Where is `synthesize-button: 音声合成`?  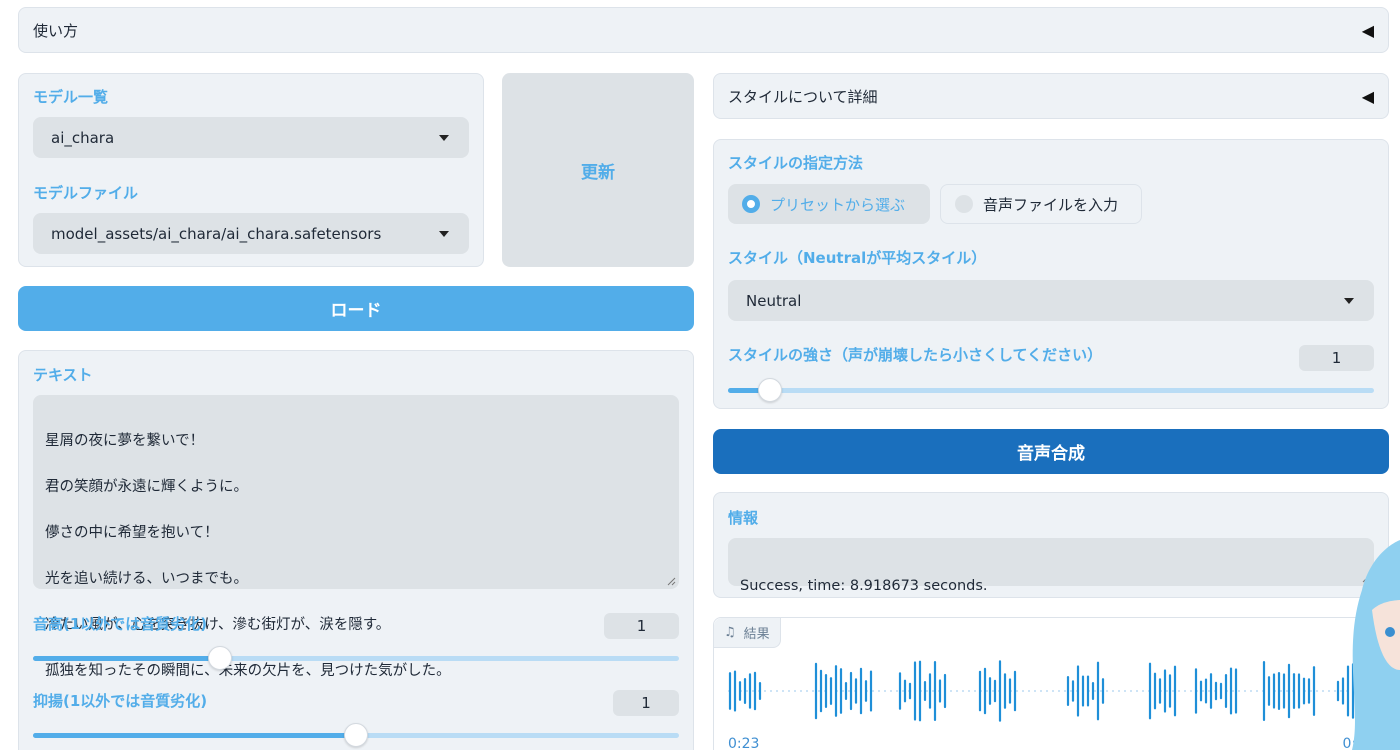 synthesize-button: 音声合成 is located at coordinates (1051, 451).